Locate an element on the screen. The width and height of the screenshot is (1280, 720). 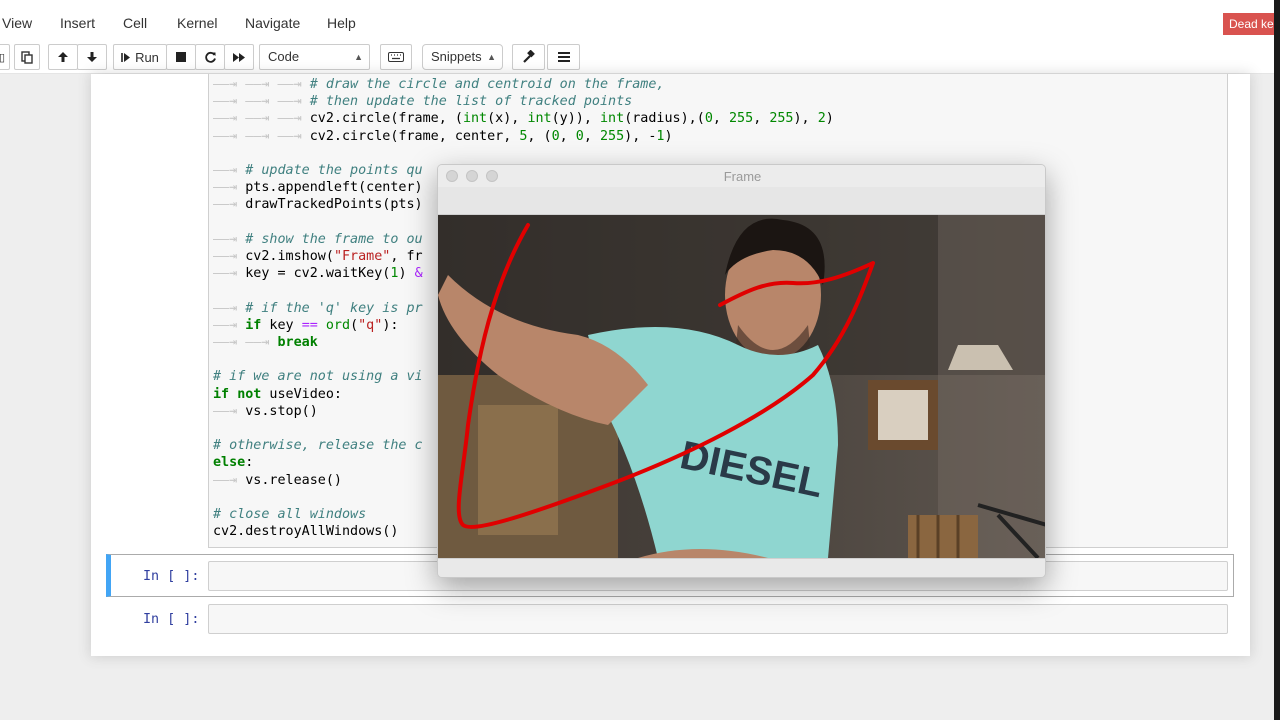
code-line: cv2.destroyAllWindows() is located at coordinates (306, 532).